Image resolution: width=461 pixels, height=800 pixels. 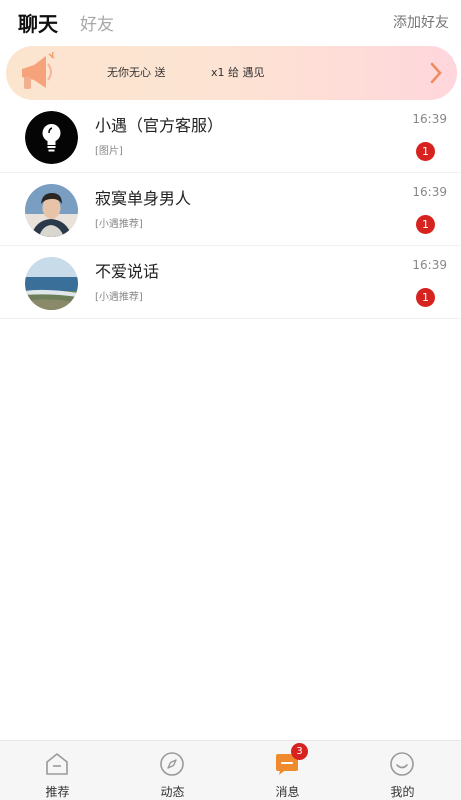 I want to click on nav-label: 动态, so click(x=172, y=792).